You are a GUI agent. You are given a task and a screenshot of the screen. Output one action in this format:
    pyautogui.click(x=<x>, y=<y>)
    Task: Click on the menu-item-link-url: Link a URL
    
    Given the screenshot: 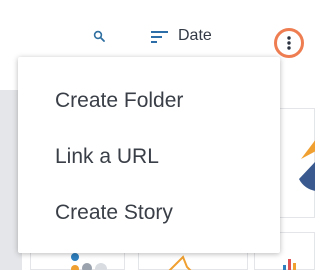 What is the action you would take?
    pyautogui.click(x=149, y=157)
    